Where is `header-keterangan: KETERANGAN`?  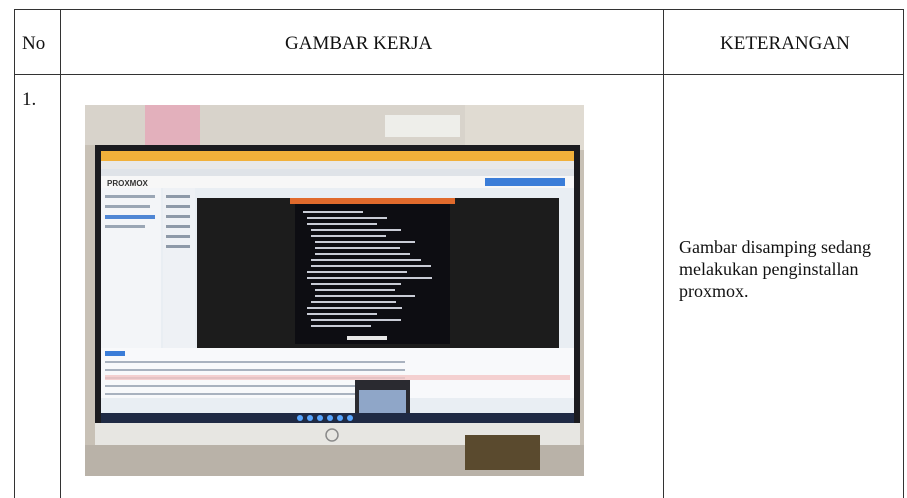
header-keterangan: KETERANGAN is located at coordinates (785, 43).